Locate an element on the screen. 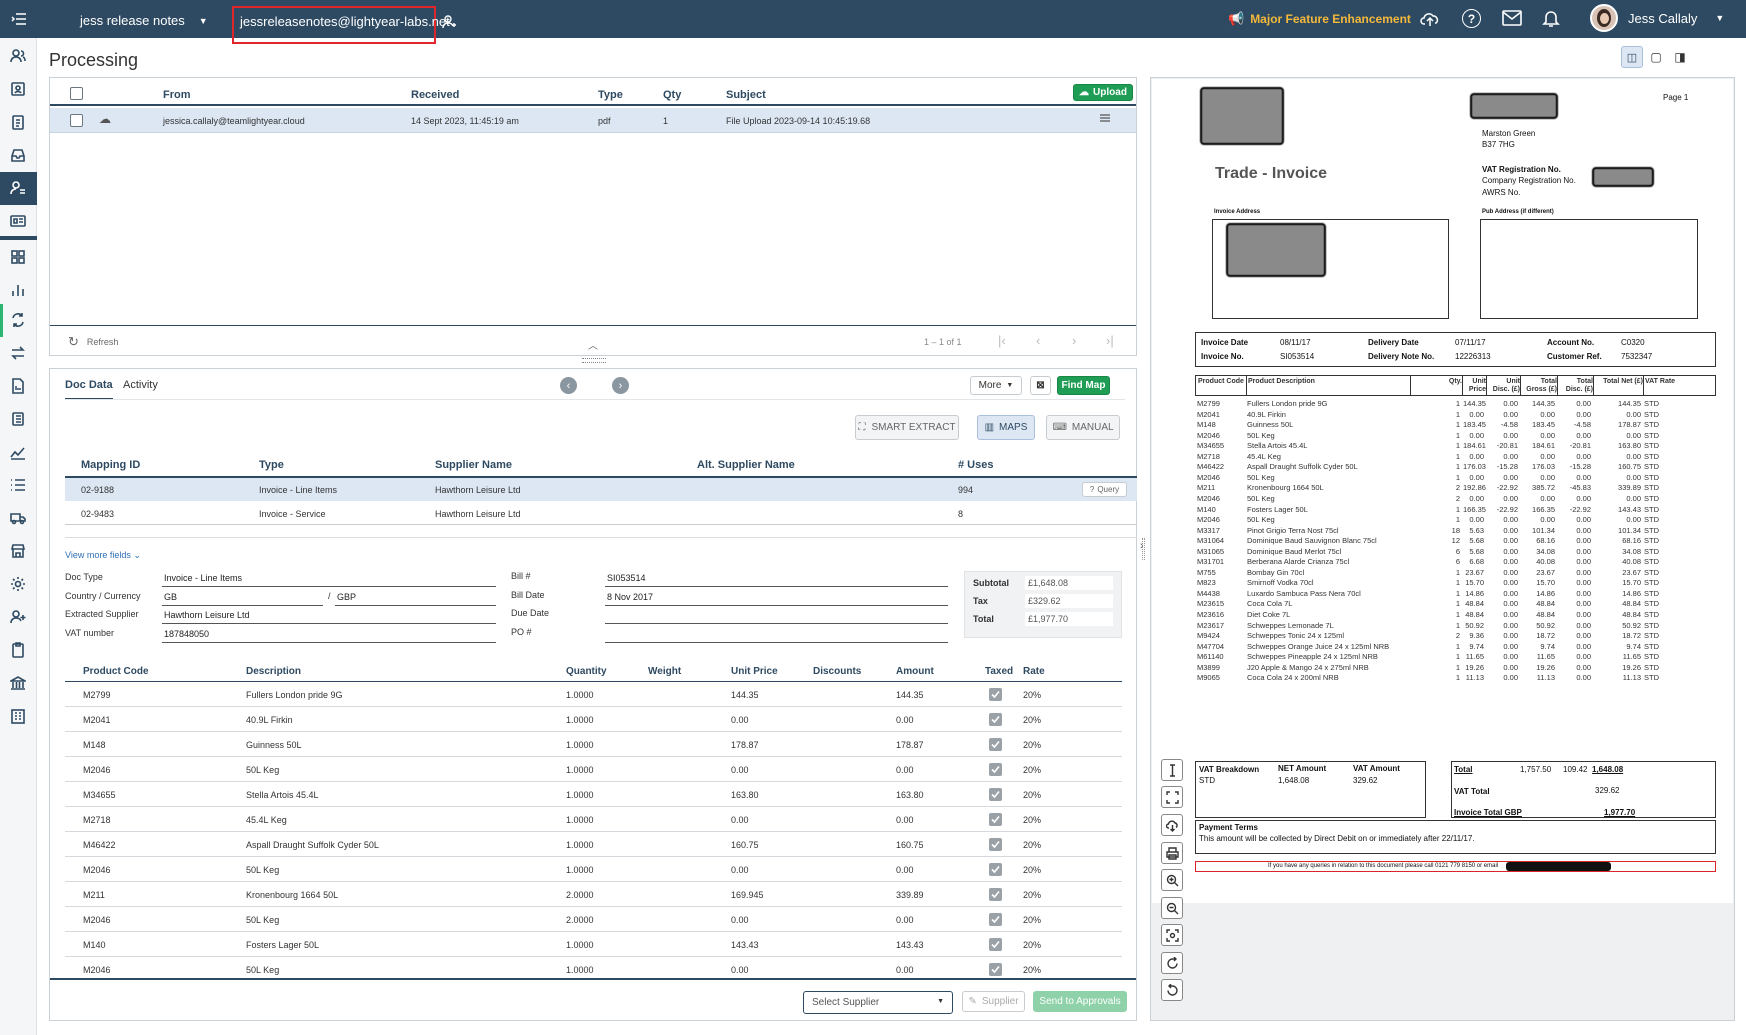  tax-field: £329.62 is located at coordinates (1069, 601).